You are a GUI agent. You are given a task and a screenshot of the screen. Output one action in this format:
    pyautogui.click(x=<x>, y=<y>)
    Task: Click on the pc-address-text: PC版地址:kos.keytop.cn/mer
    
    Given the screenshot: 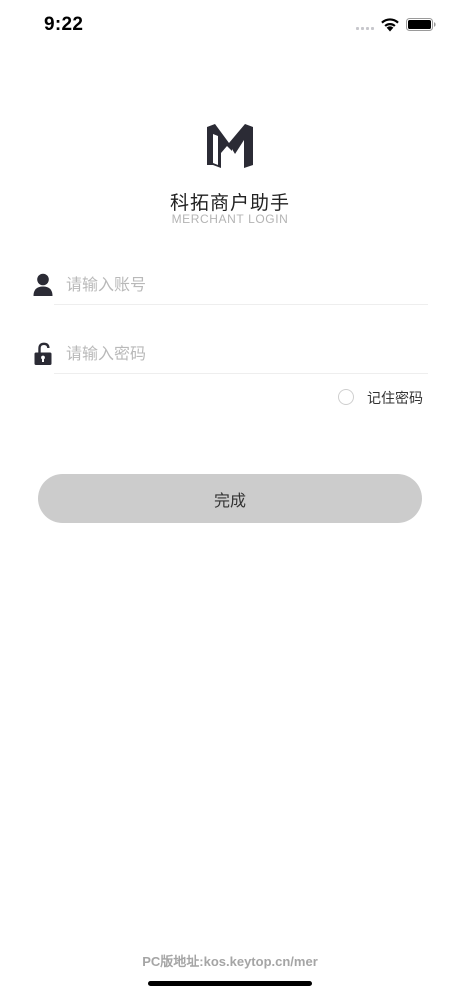 What is the action you would take?
    pyautogui.click(x=230, y=961)
    